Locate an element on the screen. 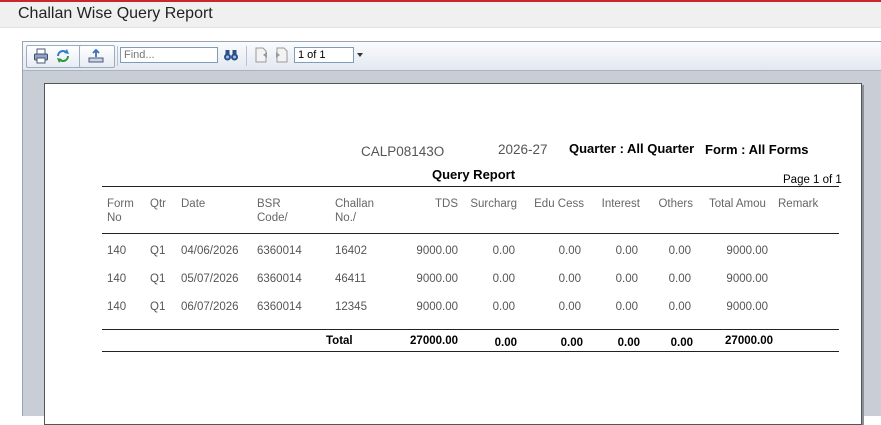 The height and width of the screenshot is (425, 881). prev-page-icon is located at coordinates (261, 55).